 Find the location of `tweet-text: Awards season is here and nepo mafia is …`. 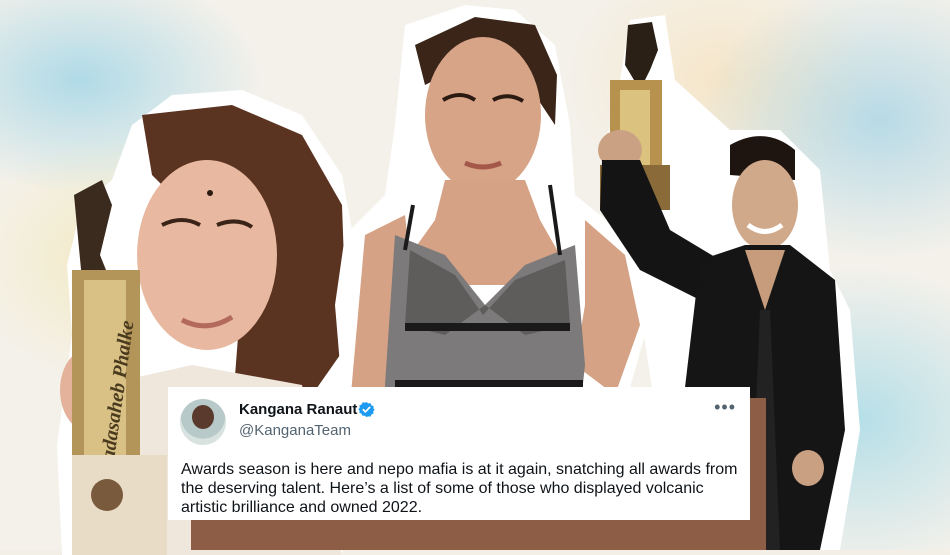

tweet-text: Awards season is here and nepo mafia is … is located at coordinates (459, 488).